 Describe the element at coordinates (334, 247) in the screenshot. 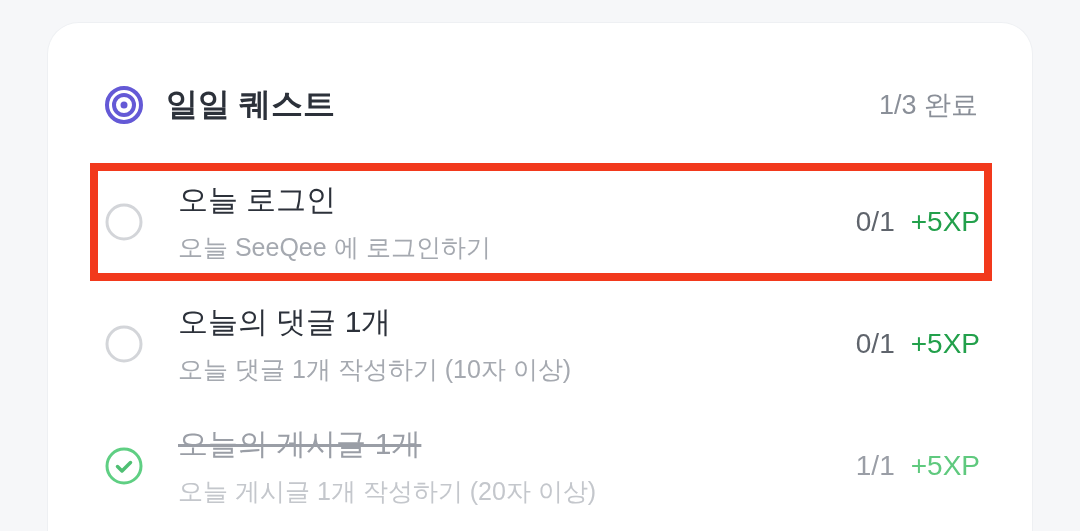

I see `quest-description: 오늘 SeeQee 에 로그인하기` at that location.